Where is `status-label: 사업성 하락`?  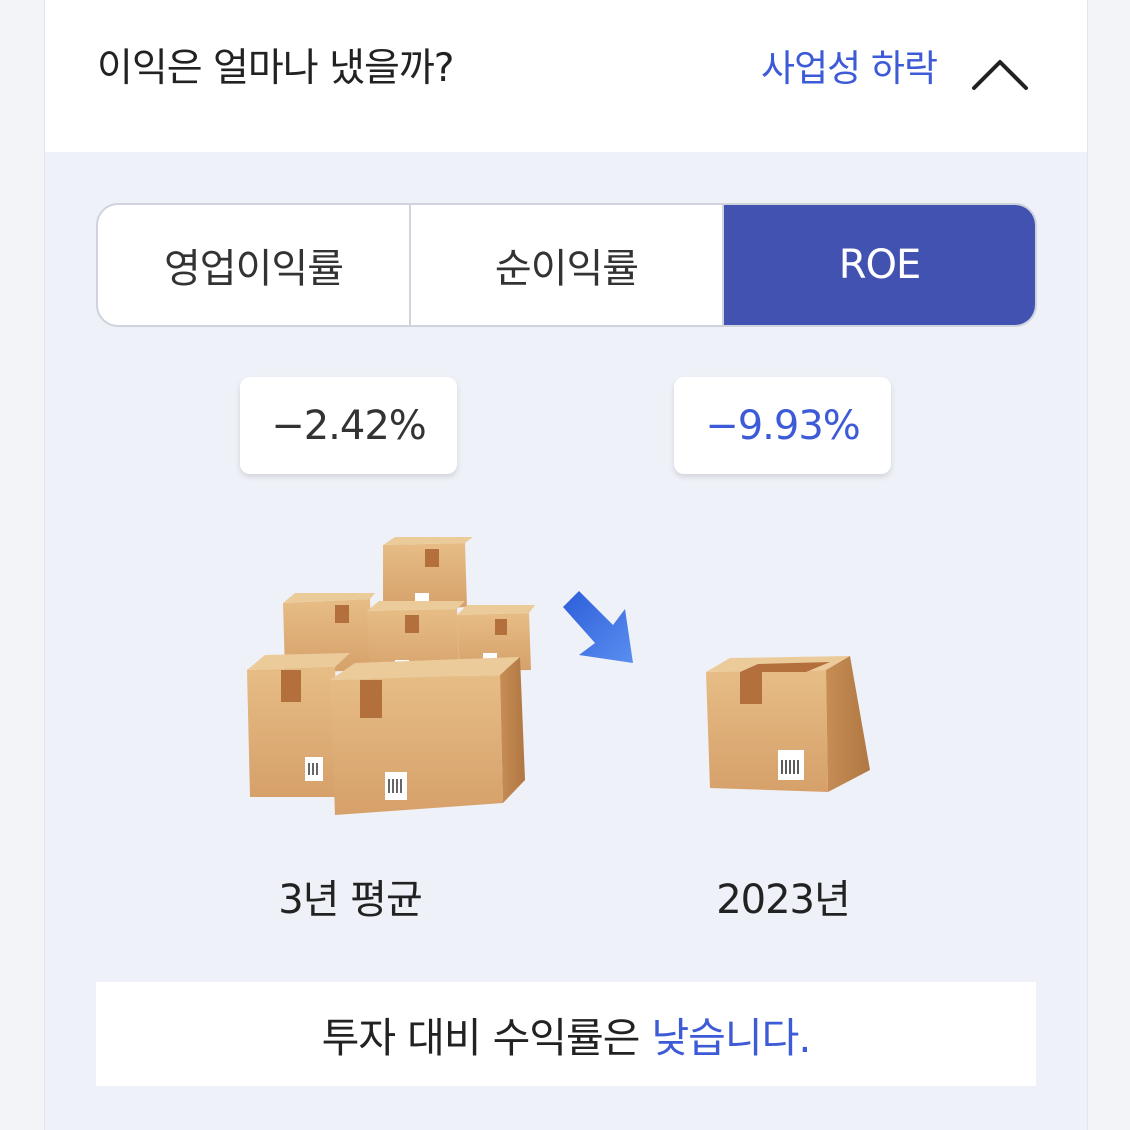 status-label: 사업성 하락 is located at coordinates (849, 68).